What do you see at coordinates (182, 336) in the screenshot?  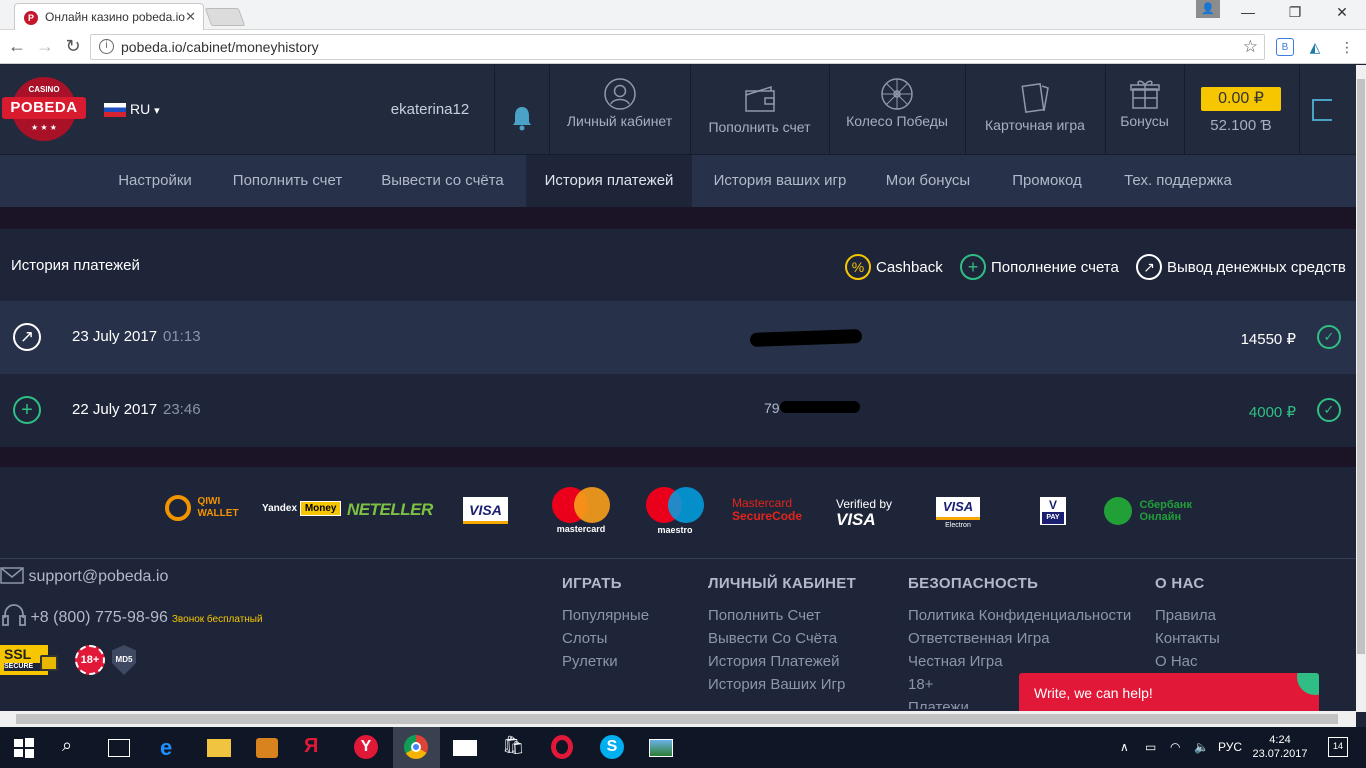 I see `row-time: 01:13` at bounding box center [182, 336].